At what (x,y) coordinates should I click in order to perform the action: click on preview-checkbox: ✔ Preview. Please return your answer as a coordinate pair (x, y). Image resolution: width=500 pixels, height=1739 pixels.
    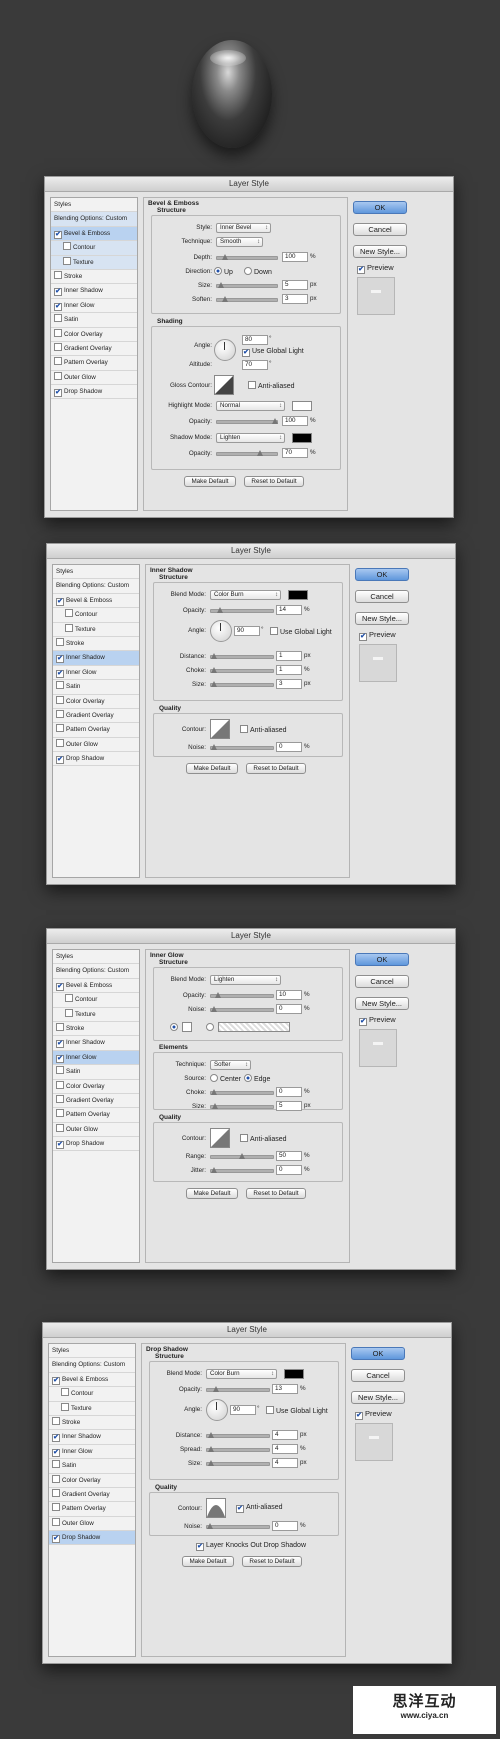
    Looking at the image, I should click on (377, 1020).